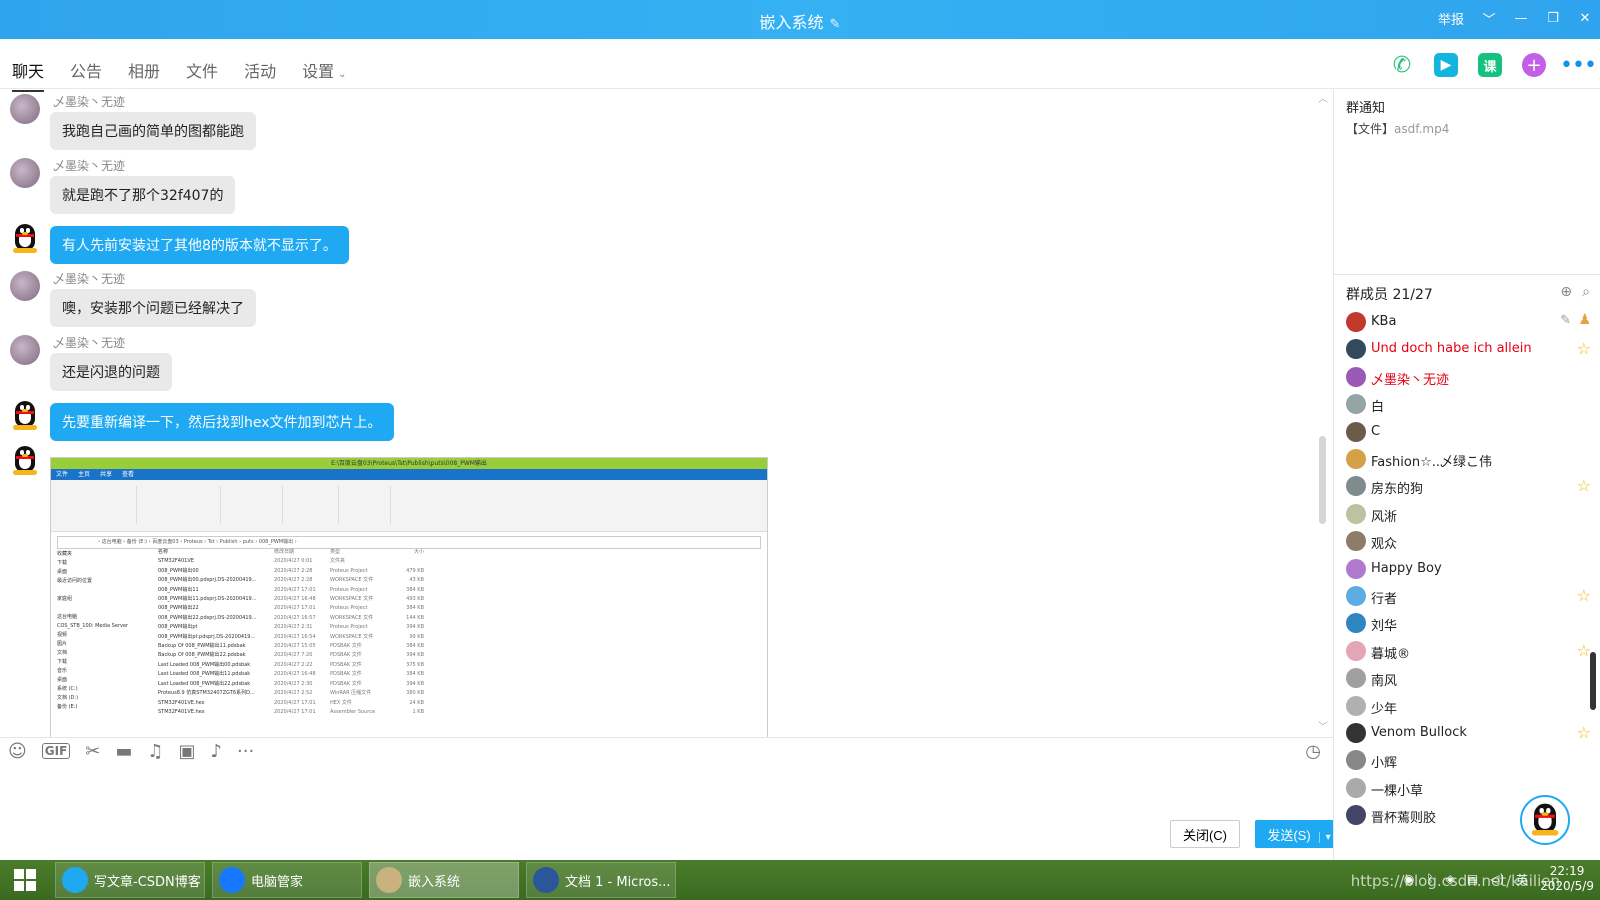 Image resolution: width=1600 pixels, height=900 pixels. What do you see at coordinates (346, 664) in the screenshot?
I see `file-cell: PDSBAK 文件` at bounding box center [346, 664].